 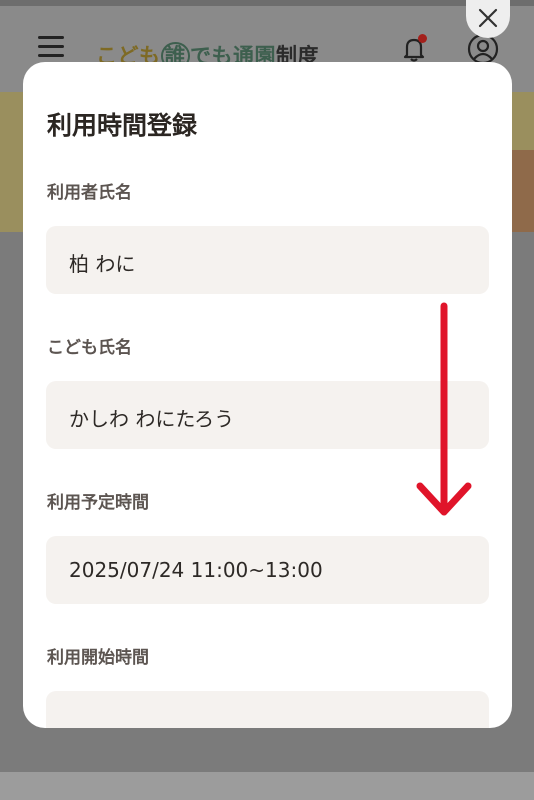 I want to click on notification-dot, so click(x=422, y=38).